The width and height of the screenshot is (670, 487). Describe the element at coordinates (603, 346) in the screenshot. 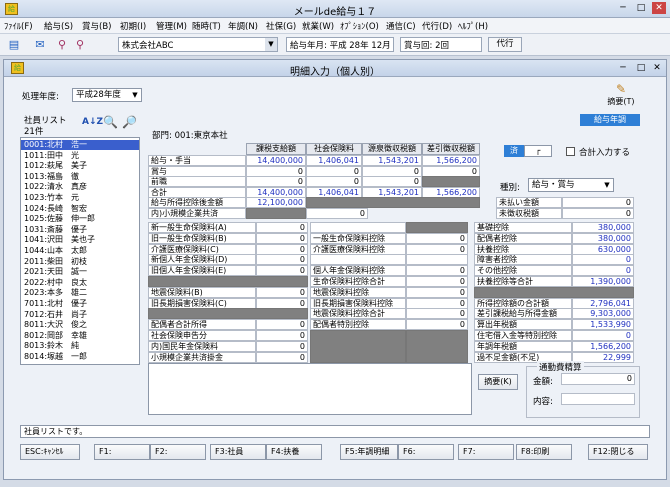

I see `tax-value: 1,566,200` at that location.